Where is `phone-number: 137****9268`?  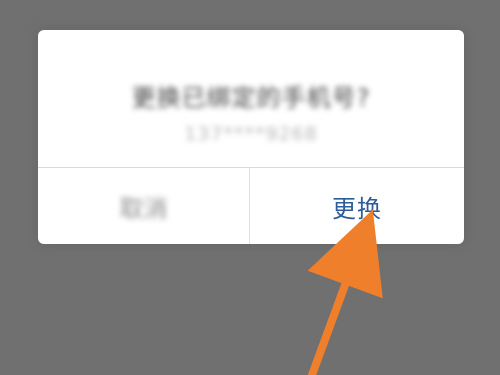
phone-number: 137****9268 is located at coordinates (251, 134).